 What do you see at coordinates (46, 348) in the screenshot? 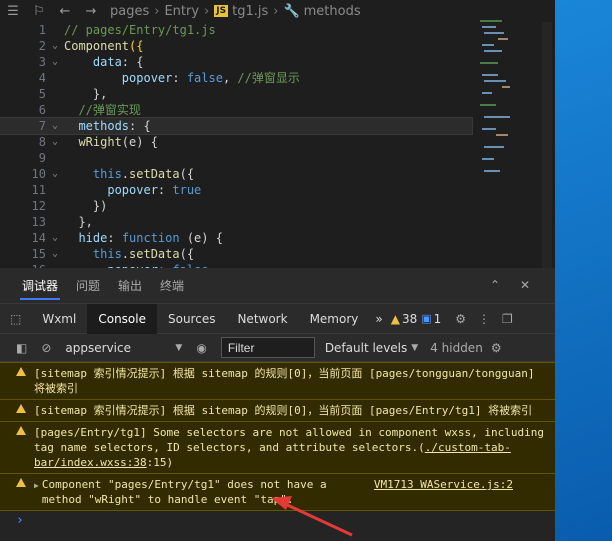
I see `clear-console-icon: ⊘` at bounding box center [46, 348].